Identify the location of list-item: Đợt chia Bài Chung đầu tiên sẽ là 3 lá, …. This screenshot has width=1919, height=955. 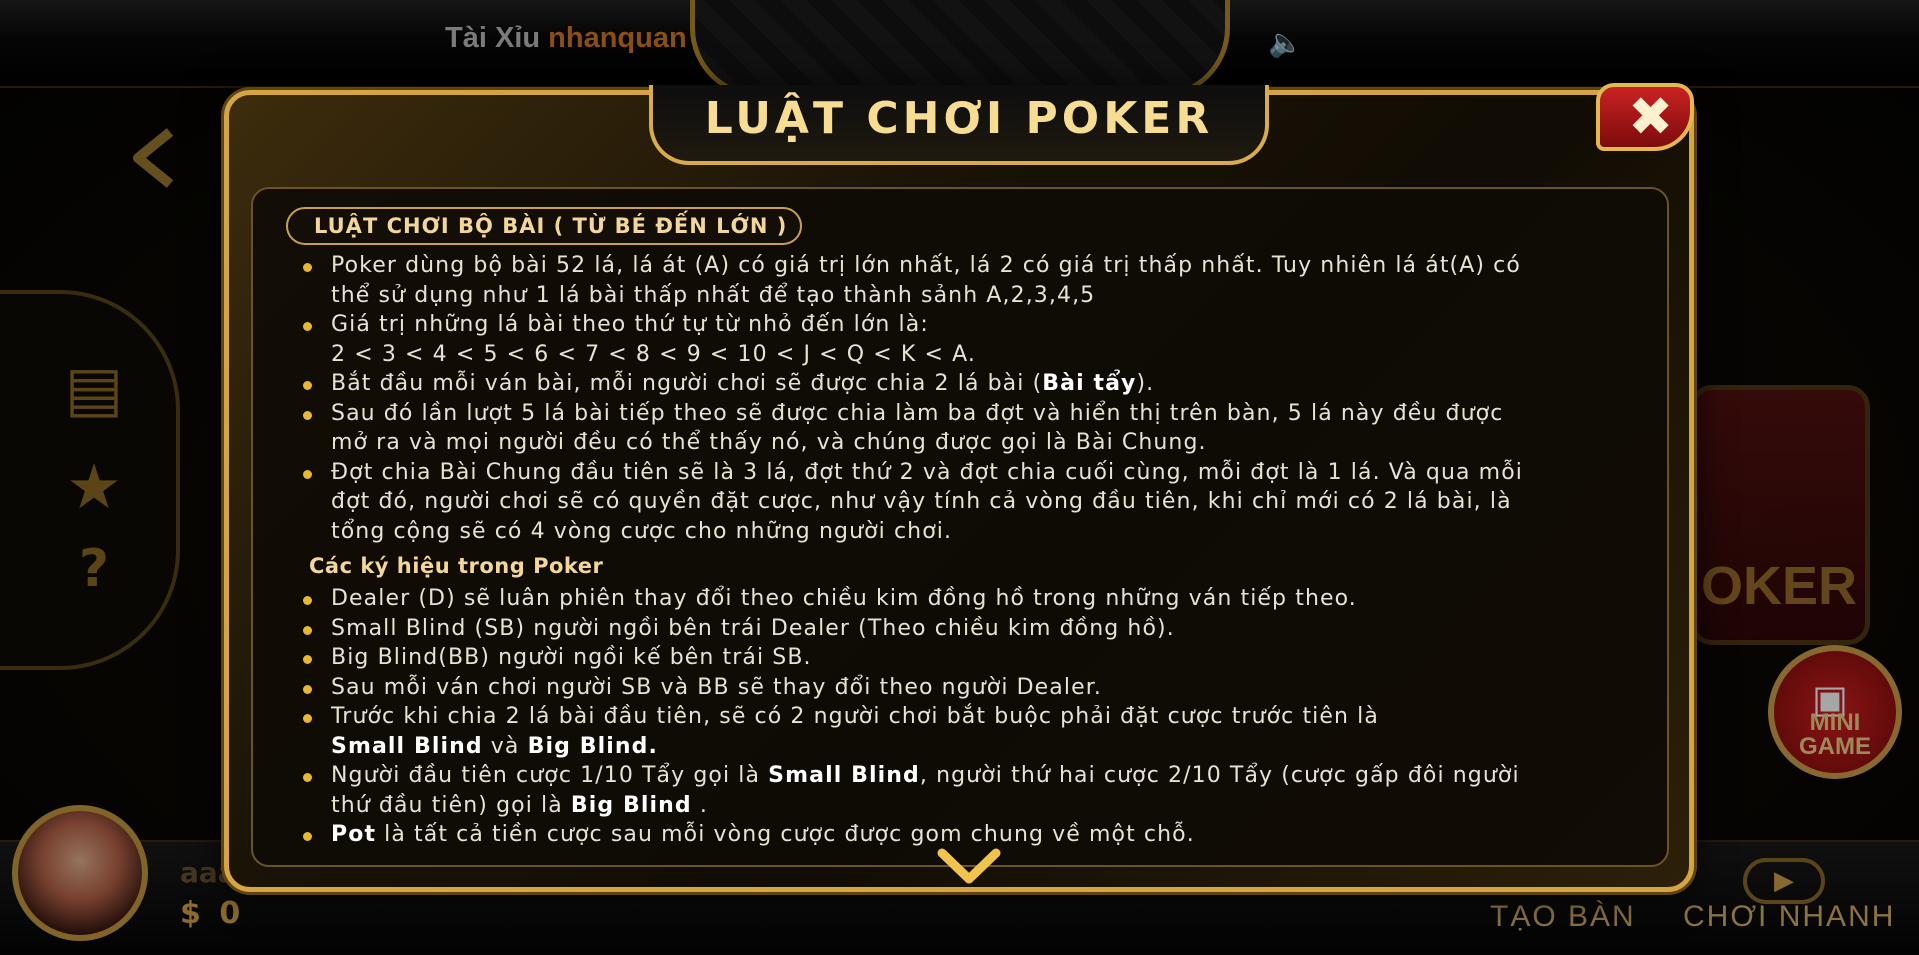
(979, 502).